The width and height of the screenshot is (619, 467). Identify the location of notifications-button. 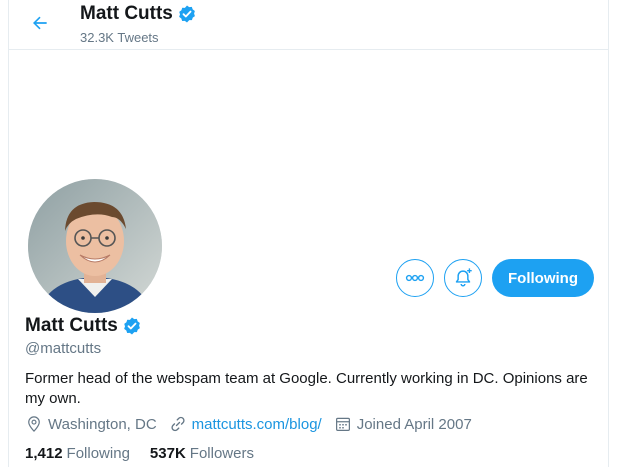
(463, 278).